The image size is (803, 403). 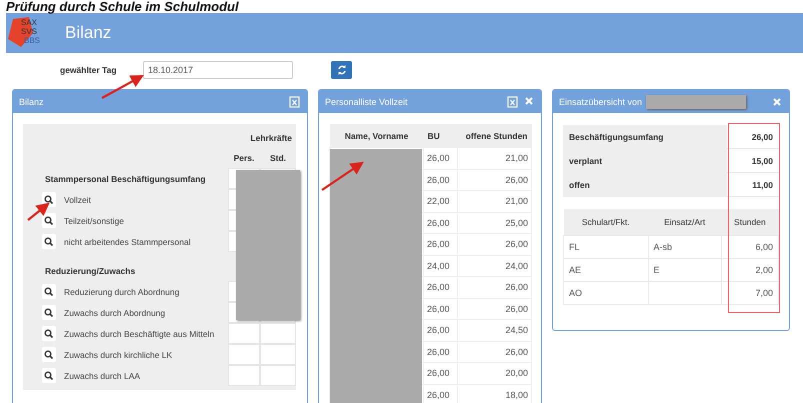 What do you see at coordinates (753, 160) in the screenshot?
I see `table-cell: 15,00` at bounding box center [753, 160].